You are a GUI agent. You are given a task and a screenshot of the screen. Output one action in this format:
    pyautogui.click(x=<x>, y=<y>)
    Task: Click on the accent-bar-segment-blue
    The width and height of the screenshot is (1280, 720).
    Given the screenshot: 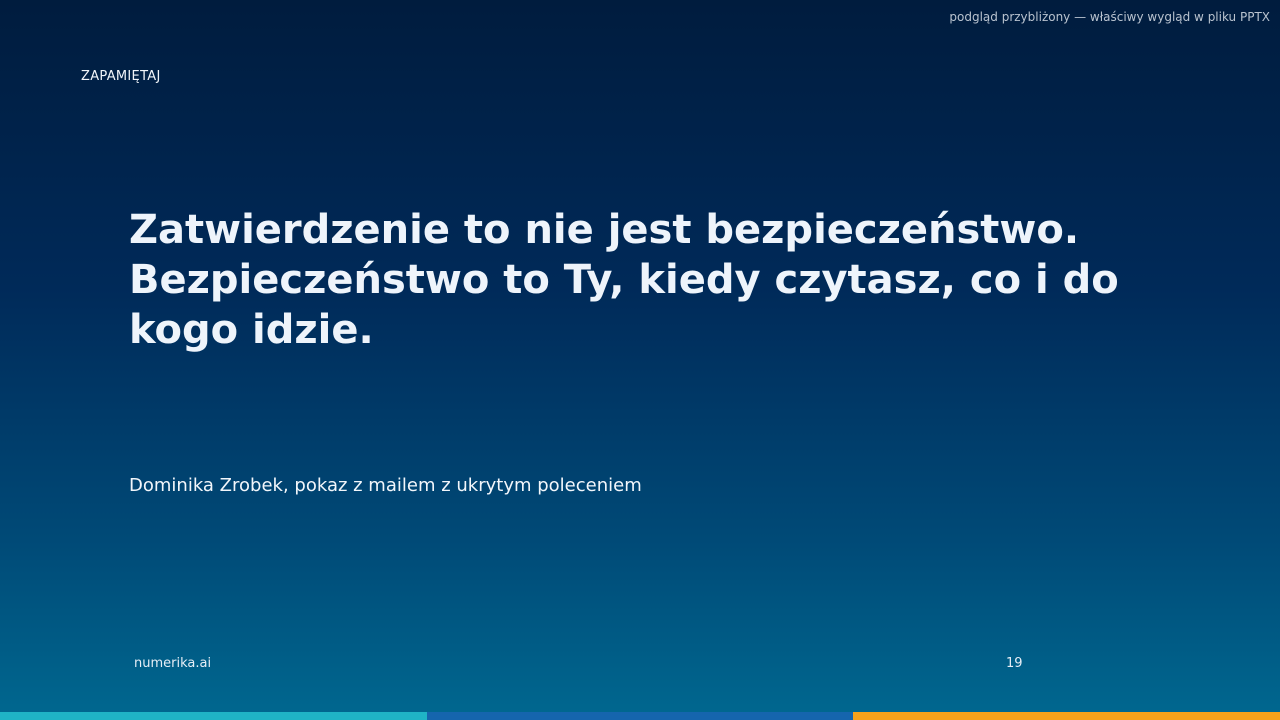 What is the action you would take?
    pyautogui.click(x=640, y=716)
    